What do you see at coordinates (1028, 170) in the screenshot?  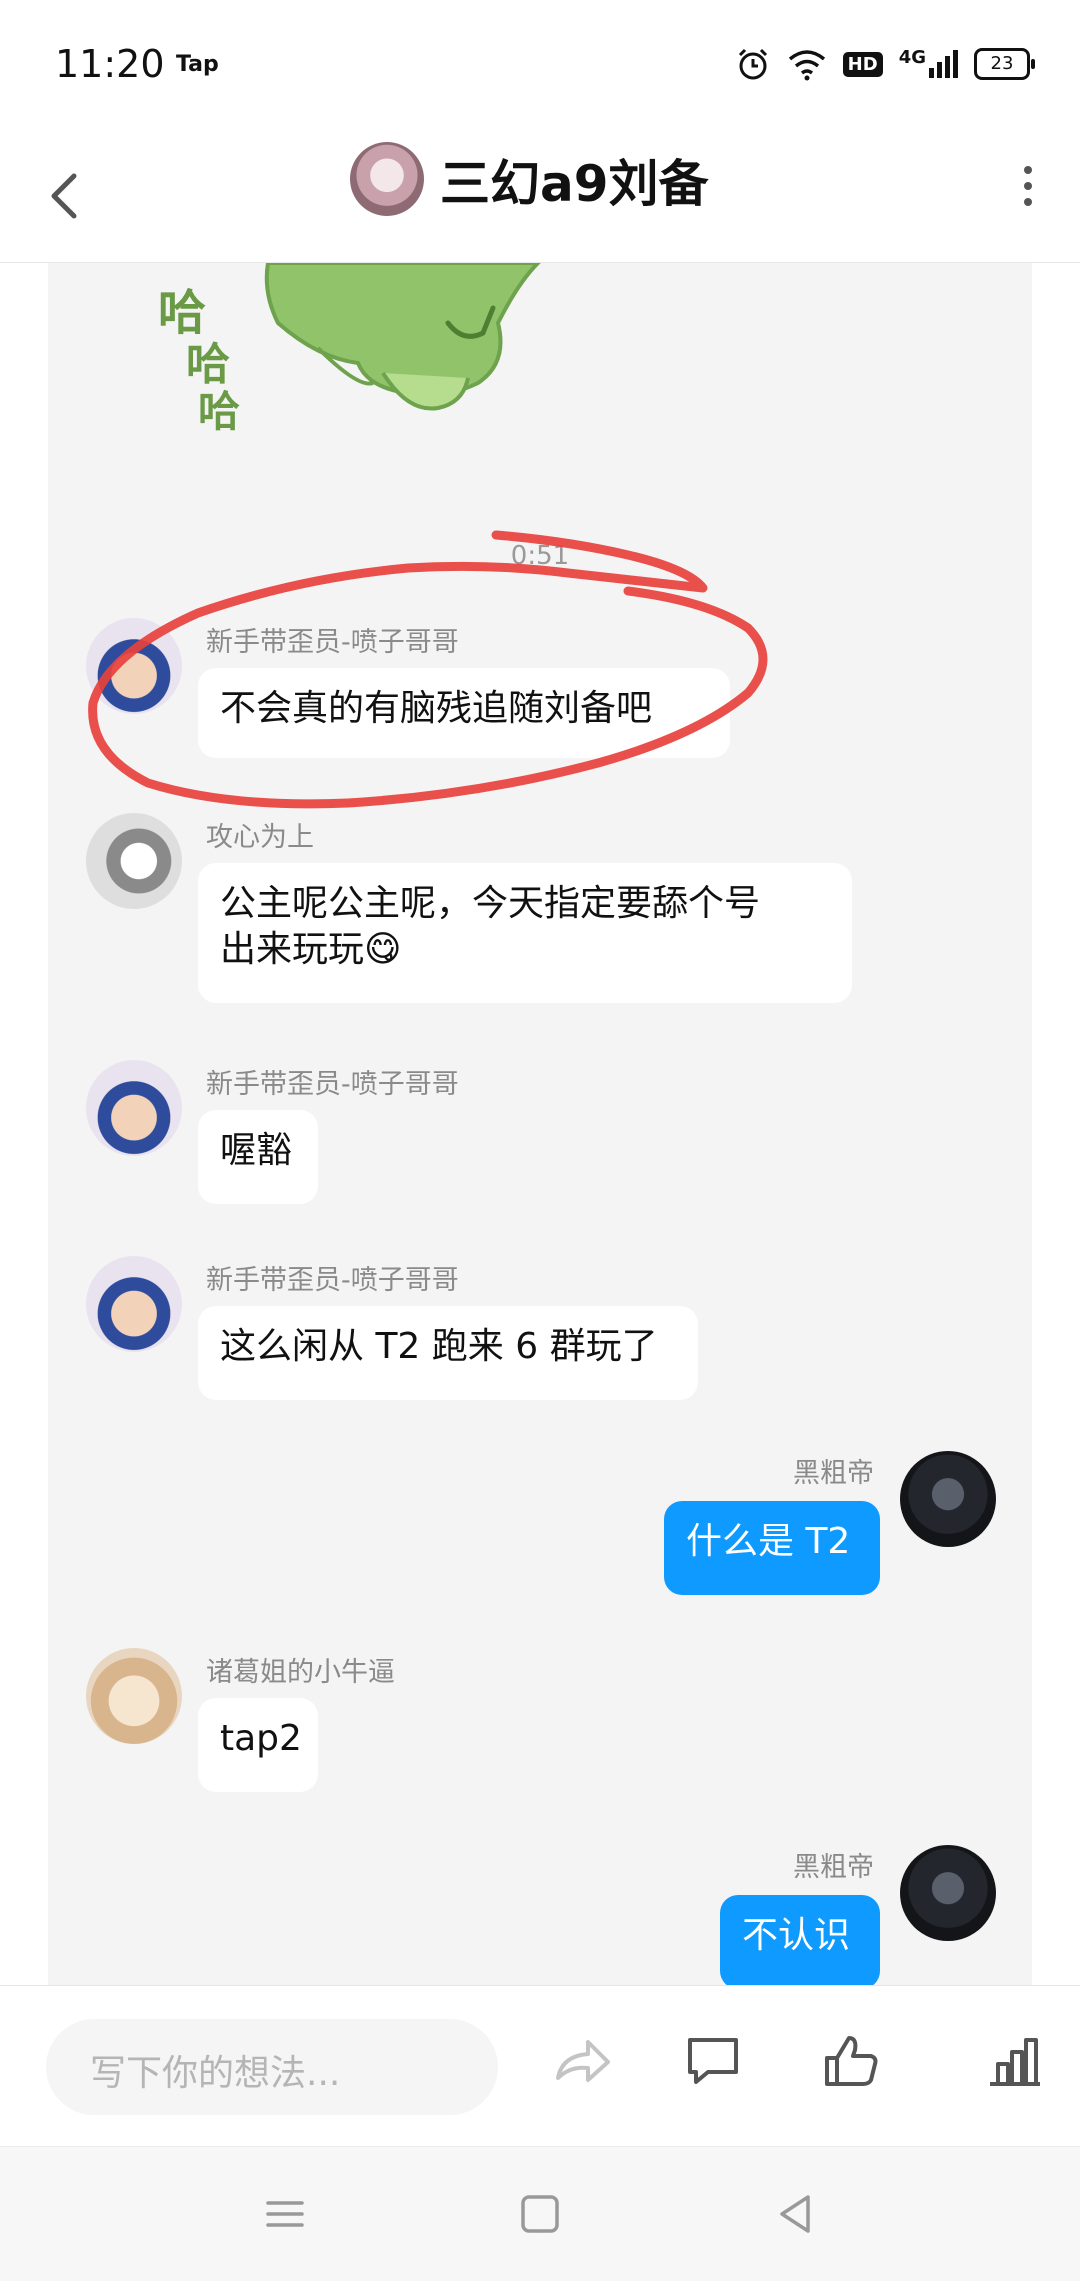 I see `more-icon` at bounding box center [1028, 170].